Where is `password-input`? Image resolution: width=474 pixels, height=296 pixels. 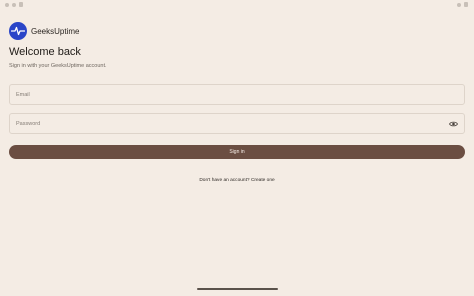 password-input is located at coordinates (232, 123).